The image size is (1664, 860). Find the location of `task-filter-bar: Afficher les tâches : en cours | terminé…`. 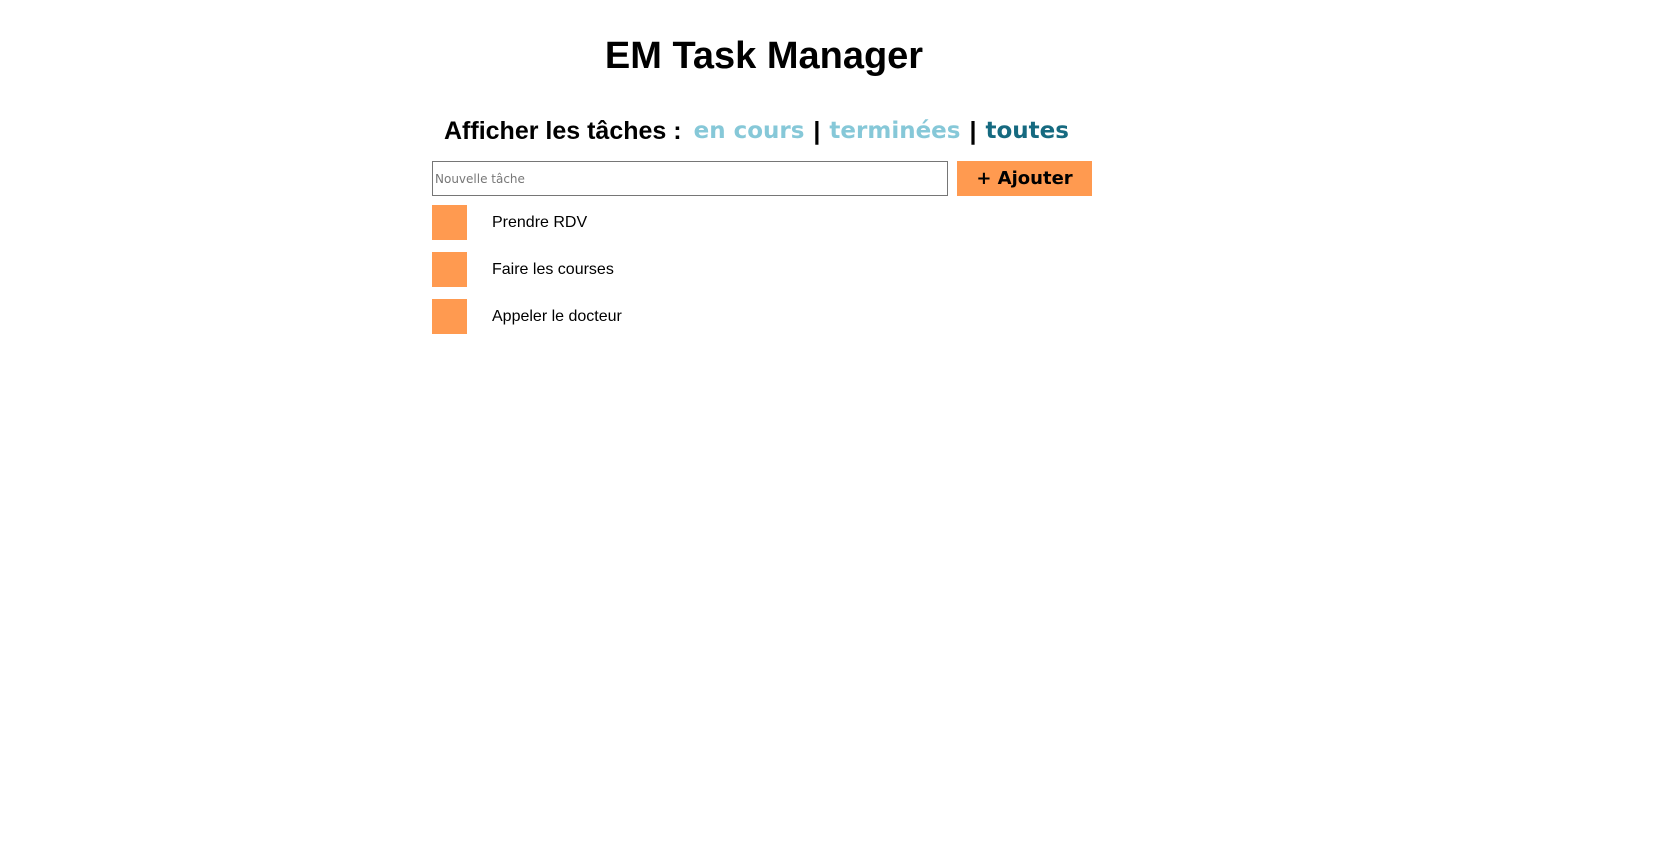

task-filter-bar: Afficher les tâches : en cours | terminé… is located at coordinates (756, 131).